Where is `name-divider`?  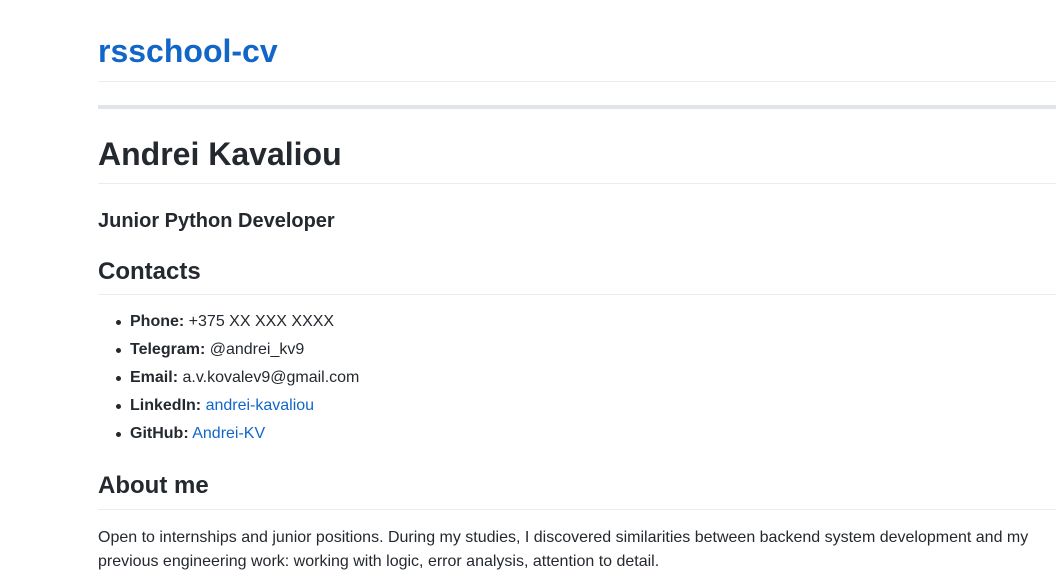 name-divider is located at coordinates (577, 183).